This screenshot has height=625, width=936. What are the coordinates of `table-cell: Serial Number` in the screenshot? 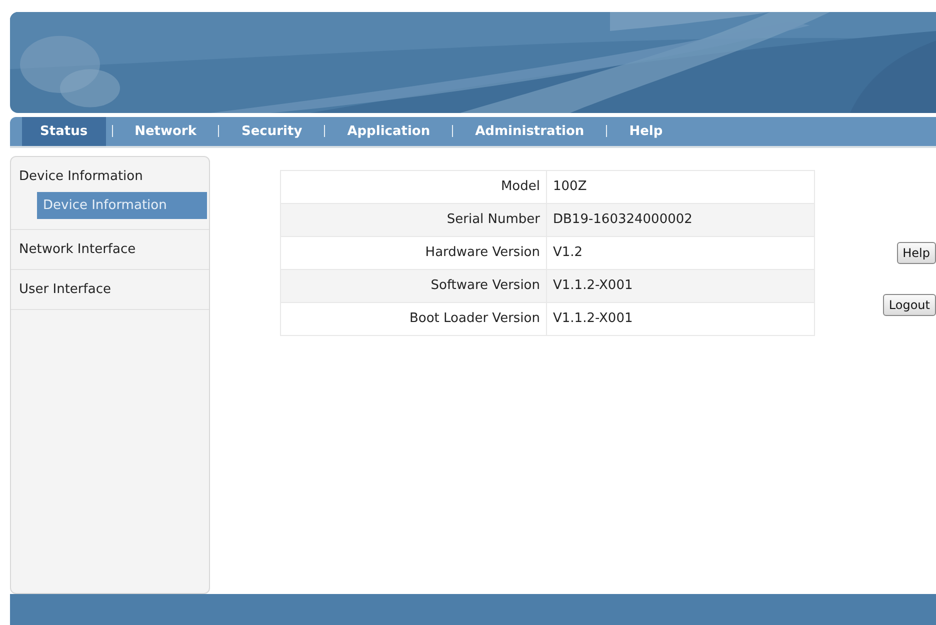 It's located at (413, 219).